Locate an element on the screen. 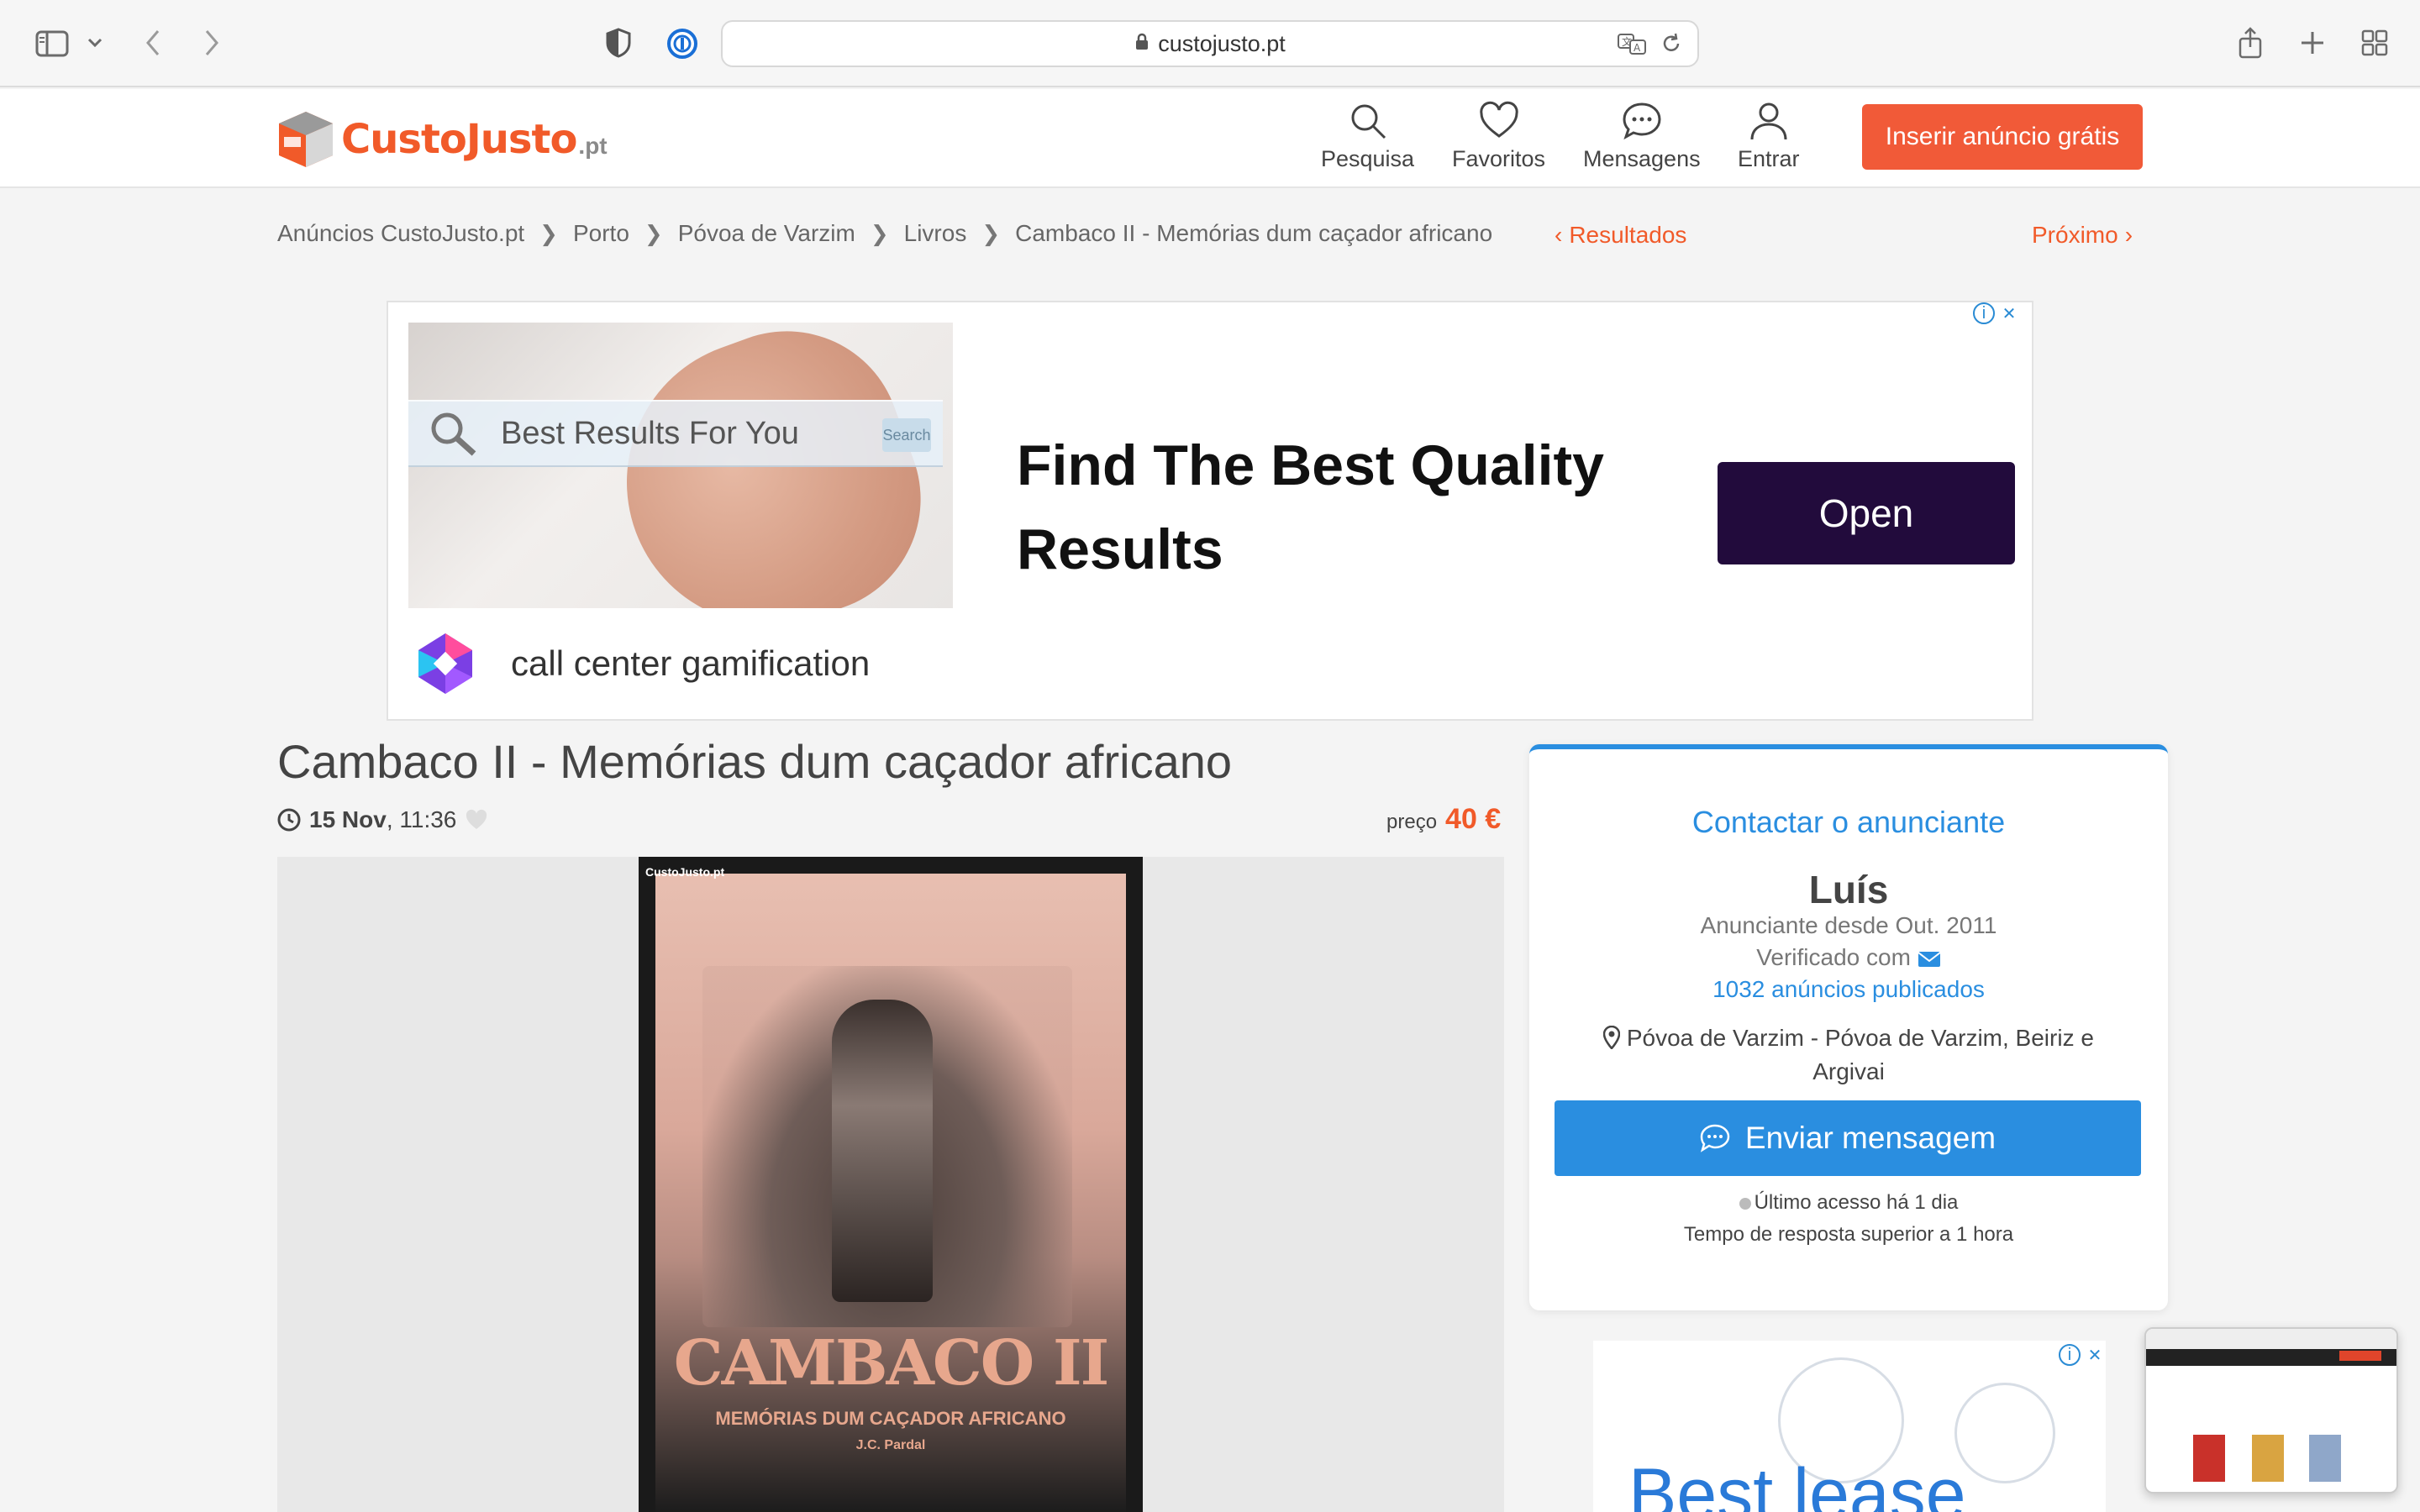 The width and height of the screenshot is (2420, 1512). favorite-heart-icon is located at coordinates (477, 820).